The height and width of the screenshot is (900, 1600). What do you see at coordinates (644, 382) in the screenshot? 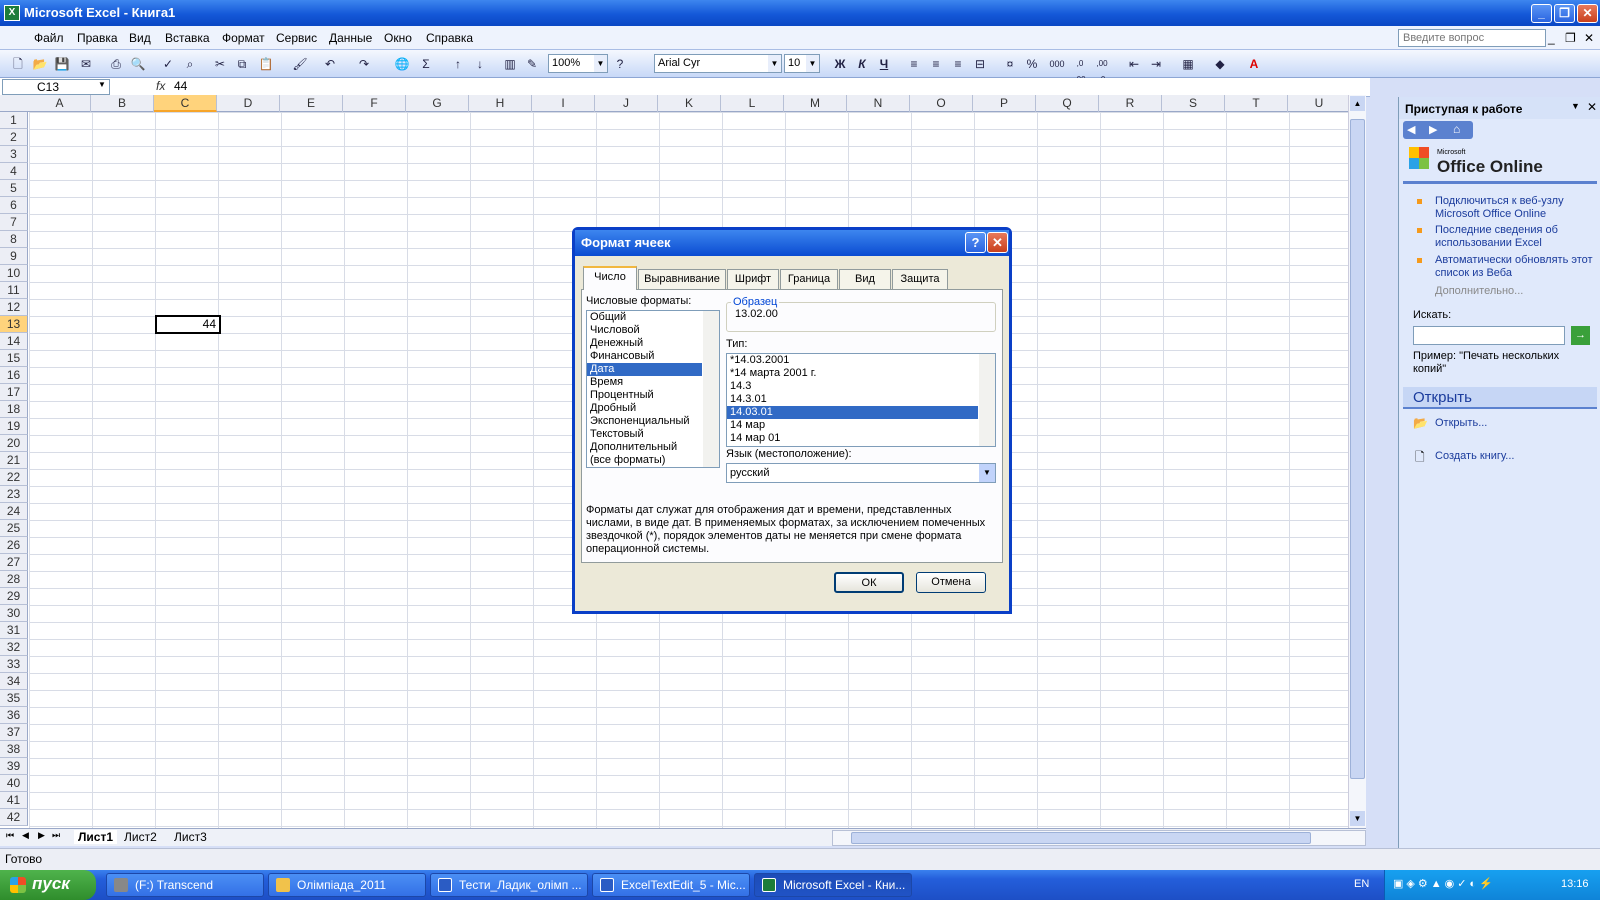
I see `format-item: Время` at bounding box center [644, 382].